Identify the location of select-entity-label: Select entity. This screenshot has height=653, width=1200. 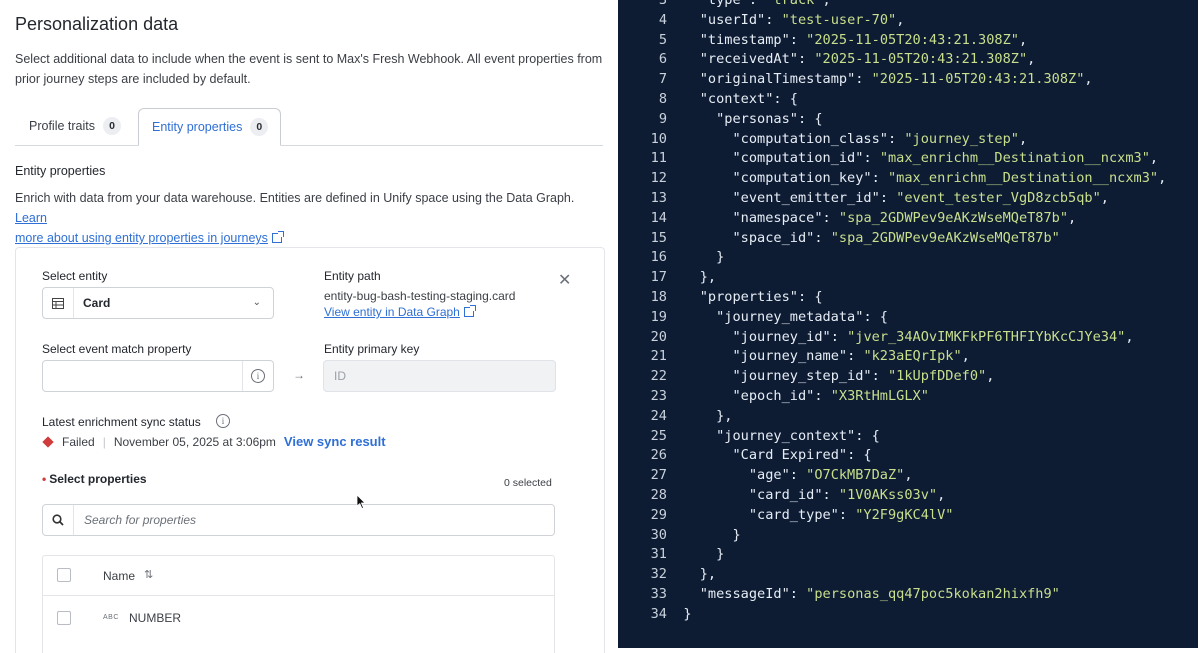
(75, 276).